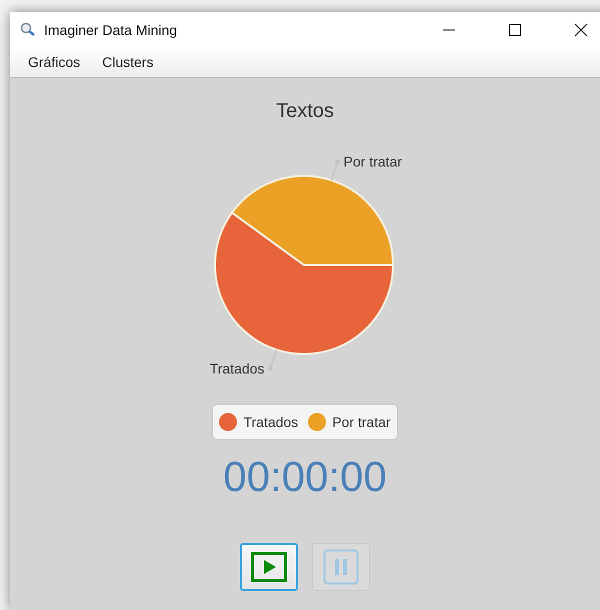 This screenshot has height=610, width=600. I want to click on maximize-icon, so click(515, 29).